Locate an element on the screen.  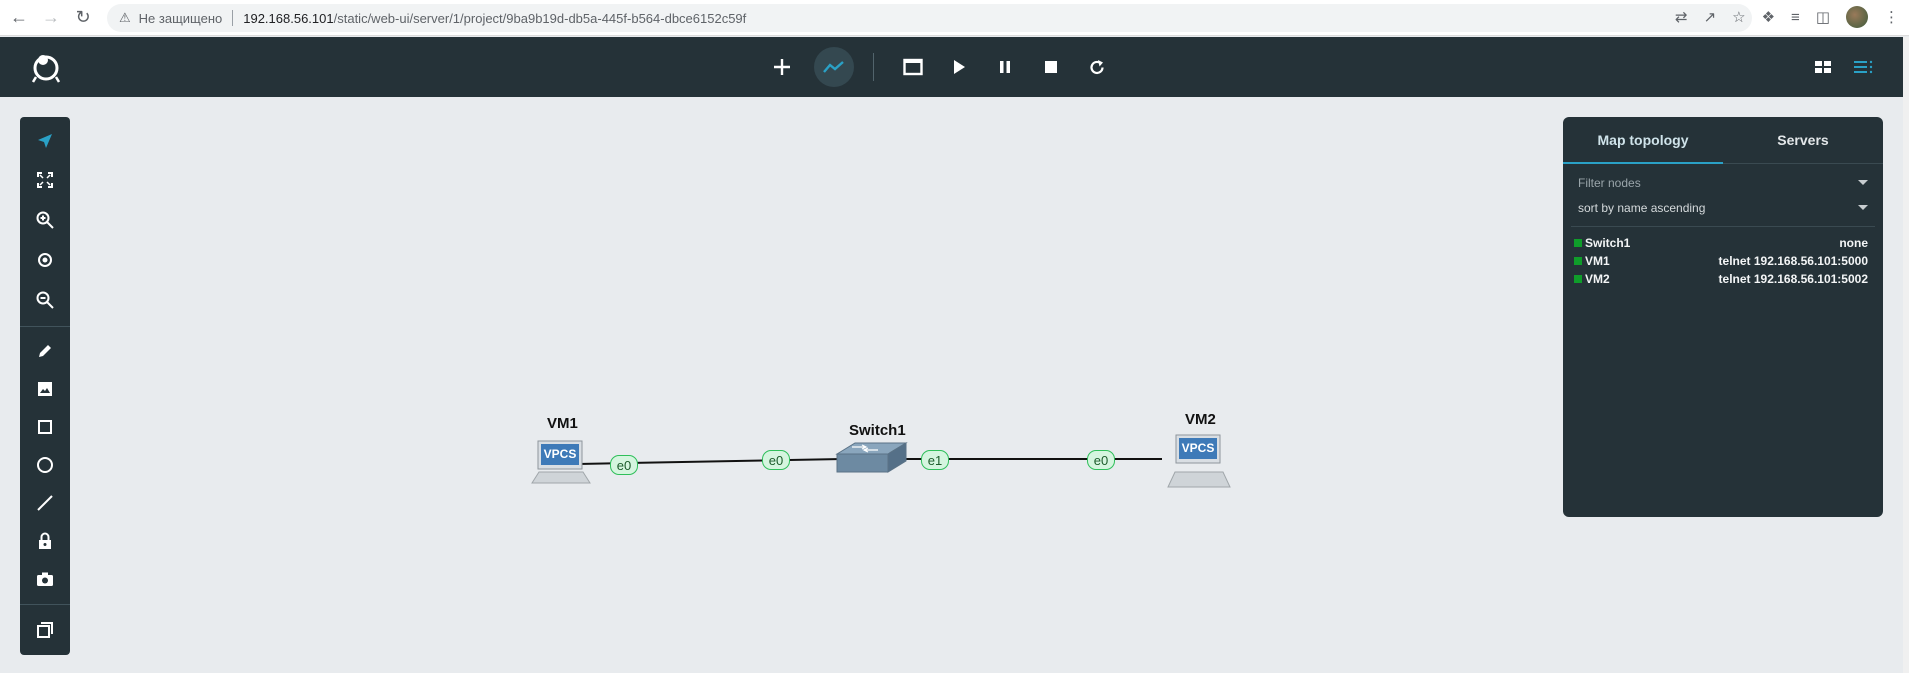
camera-icon is located at coordinates (45, 579).